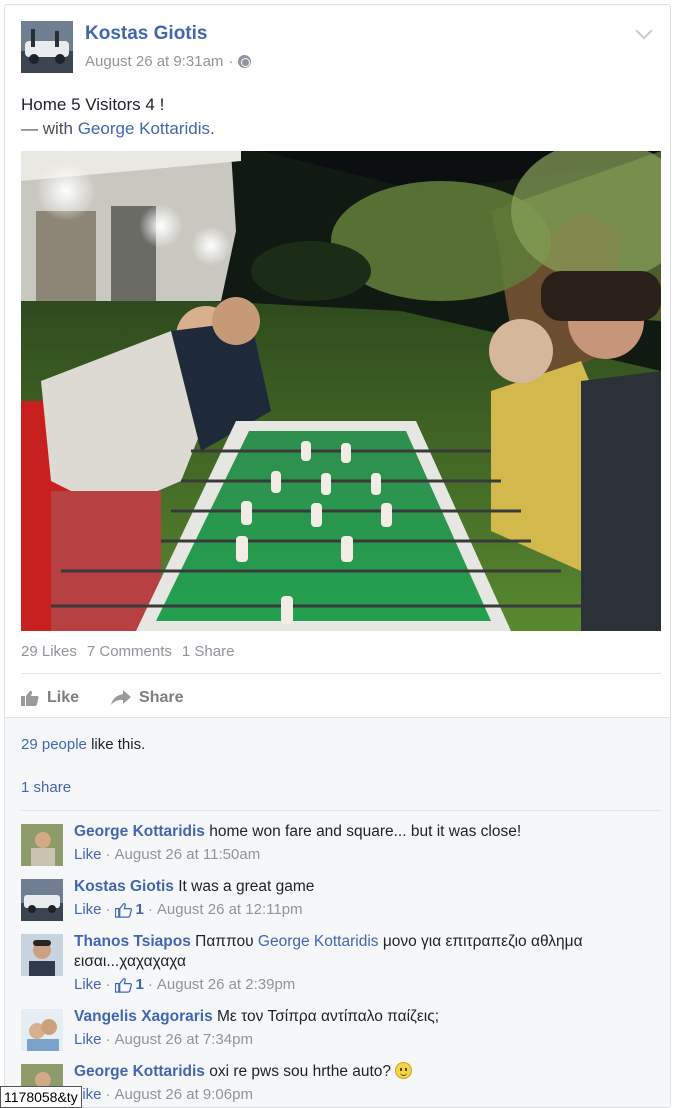 The image size is (675, 1108). I want to click on like-button: Like, so click(50, 698).